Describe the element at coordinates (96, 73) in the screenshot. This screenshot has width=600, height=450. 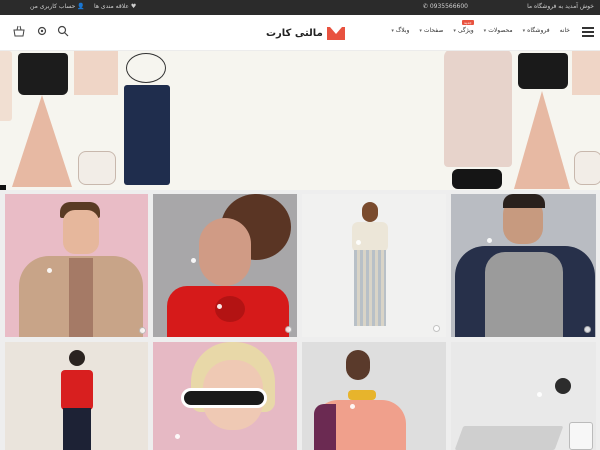
I see `product-top-image` at that location.